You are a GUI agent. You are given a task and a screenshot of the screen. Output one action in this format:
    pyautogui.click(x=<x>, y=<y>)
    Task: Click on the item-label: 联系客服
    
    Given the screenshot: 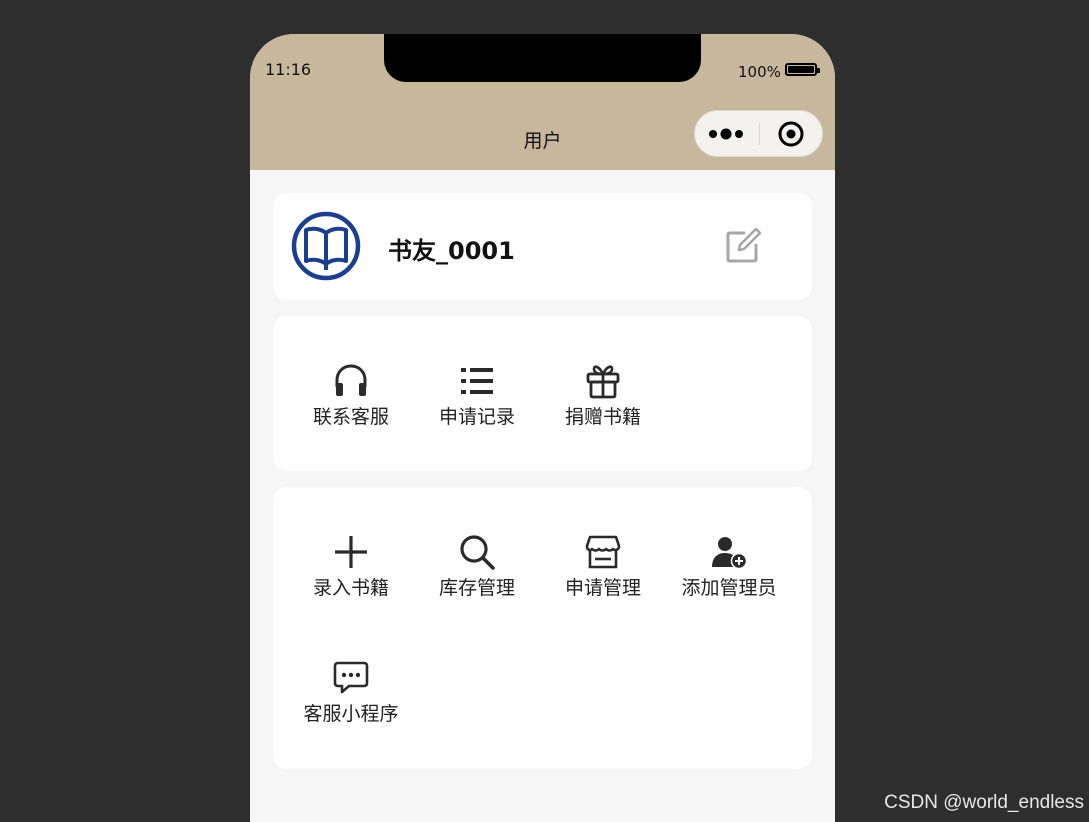 What is the action you would take?
    pyautogui.click(x=350, y=417)
    